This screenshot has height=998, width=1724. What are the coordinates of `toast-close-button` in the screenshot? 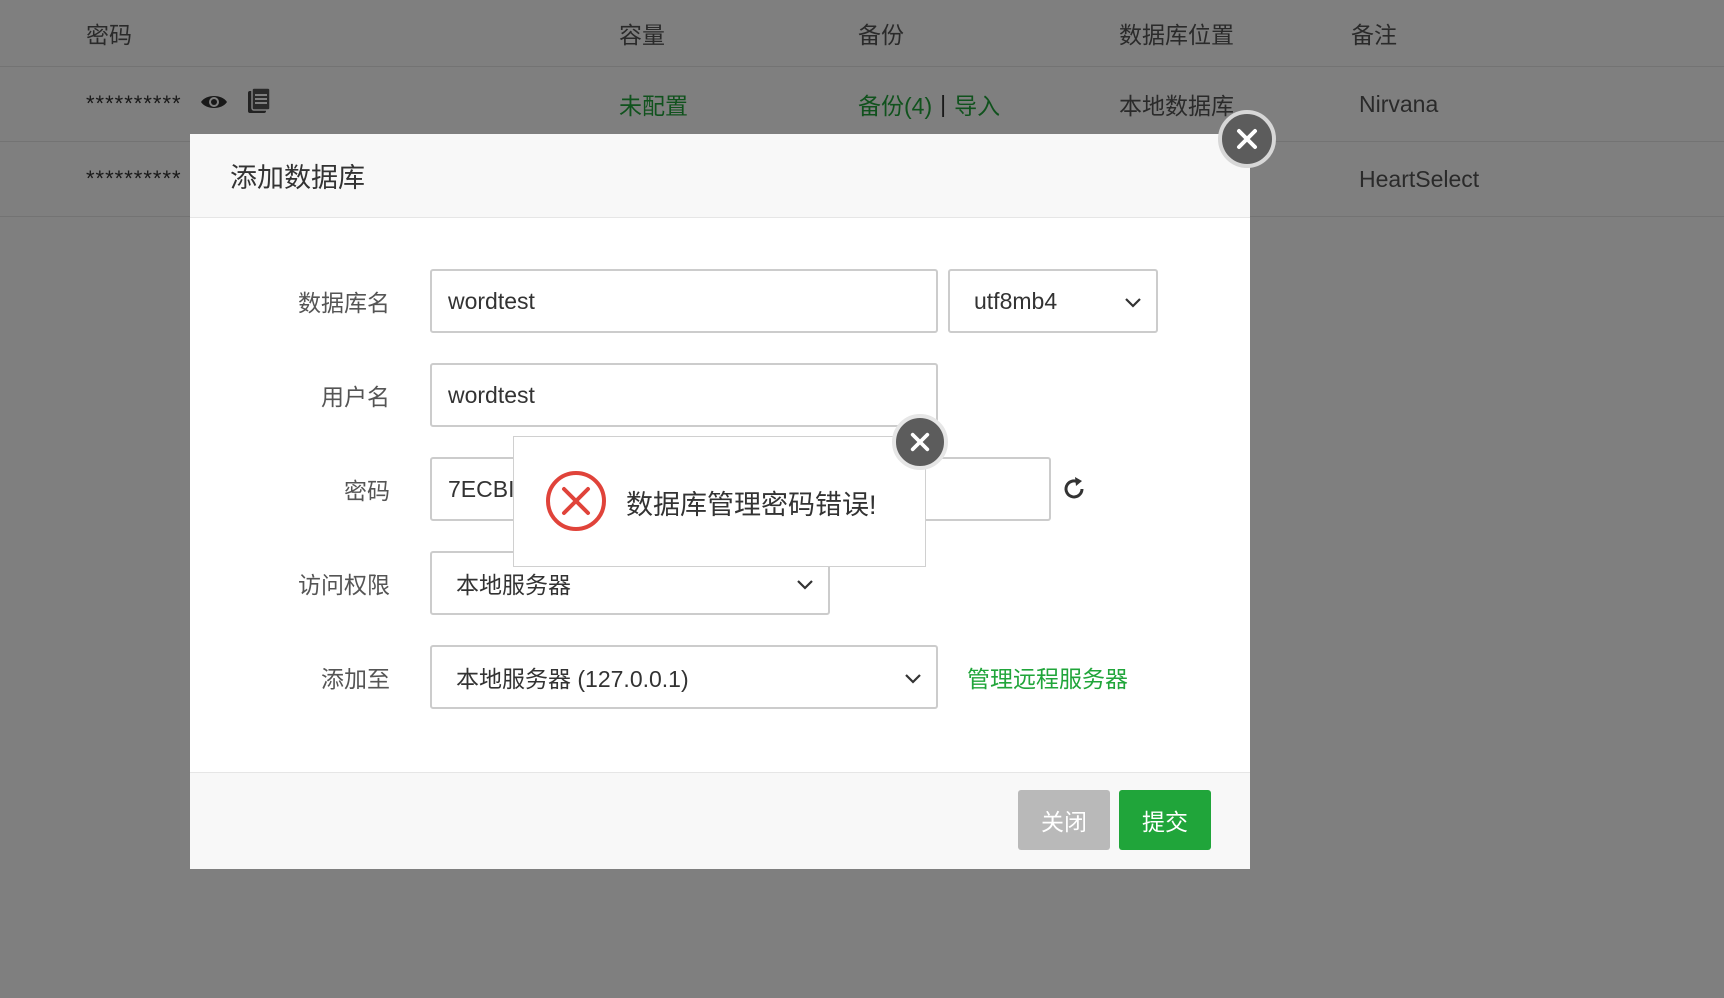 It's located at (920, 442).